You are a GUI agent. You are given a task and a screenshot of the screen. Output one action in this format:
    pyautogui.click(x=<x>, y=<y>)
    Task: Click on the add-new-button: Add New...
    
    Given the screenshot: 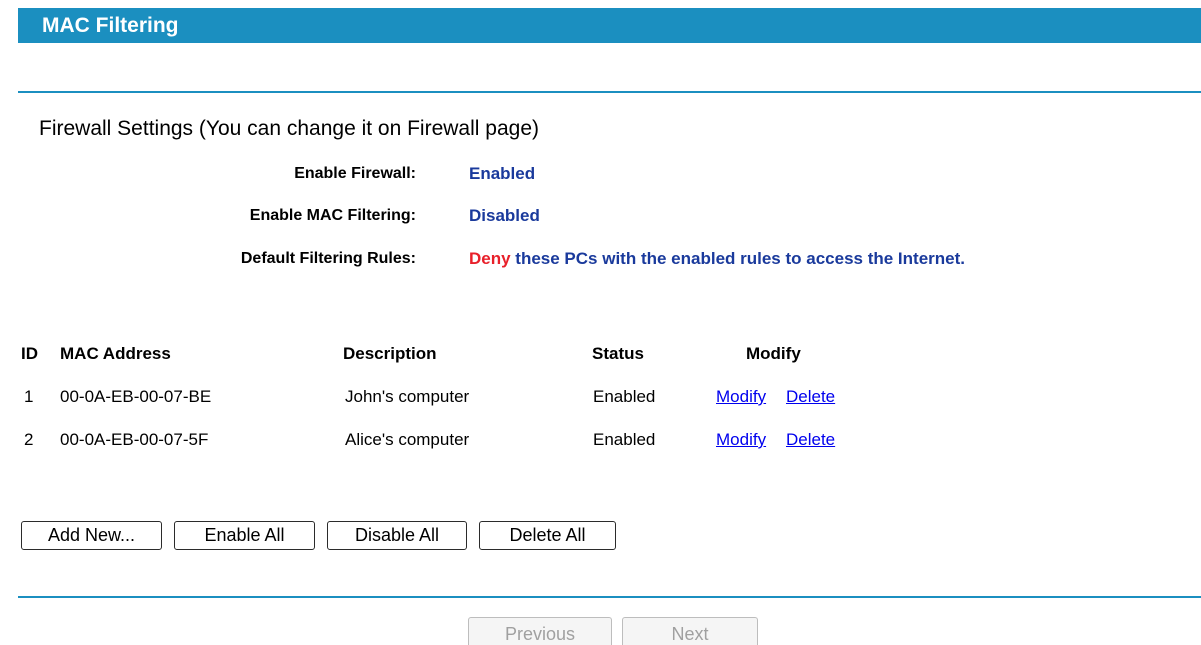 What is the action you would take?
    pyautogui.click(x=91, y=535)
    